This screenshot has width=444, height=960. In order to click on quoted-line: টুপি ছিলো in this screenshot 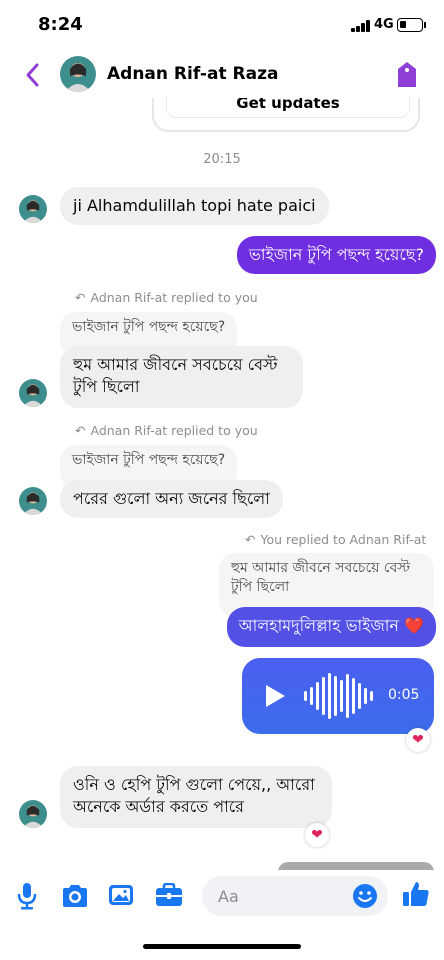, I will do `click(260, 587)`.